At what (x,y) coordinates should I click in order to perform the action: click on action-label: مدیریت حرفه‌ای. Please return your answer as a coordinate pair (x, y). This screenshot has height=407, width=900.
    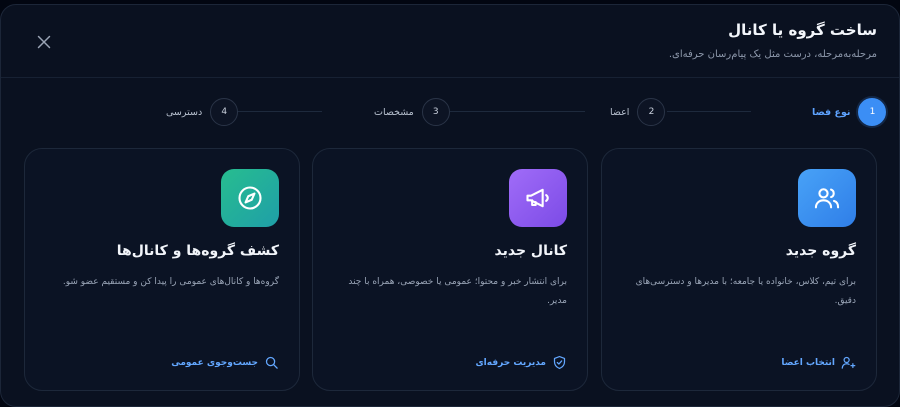
    Looking at the image, I should click on (510, 362).